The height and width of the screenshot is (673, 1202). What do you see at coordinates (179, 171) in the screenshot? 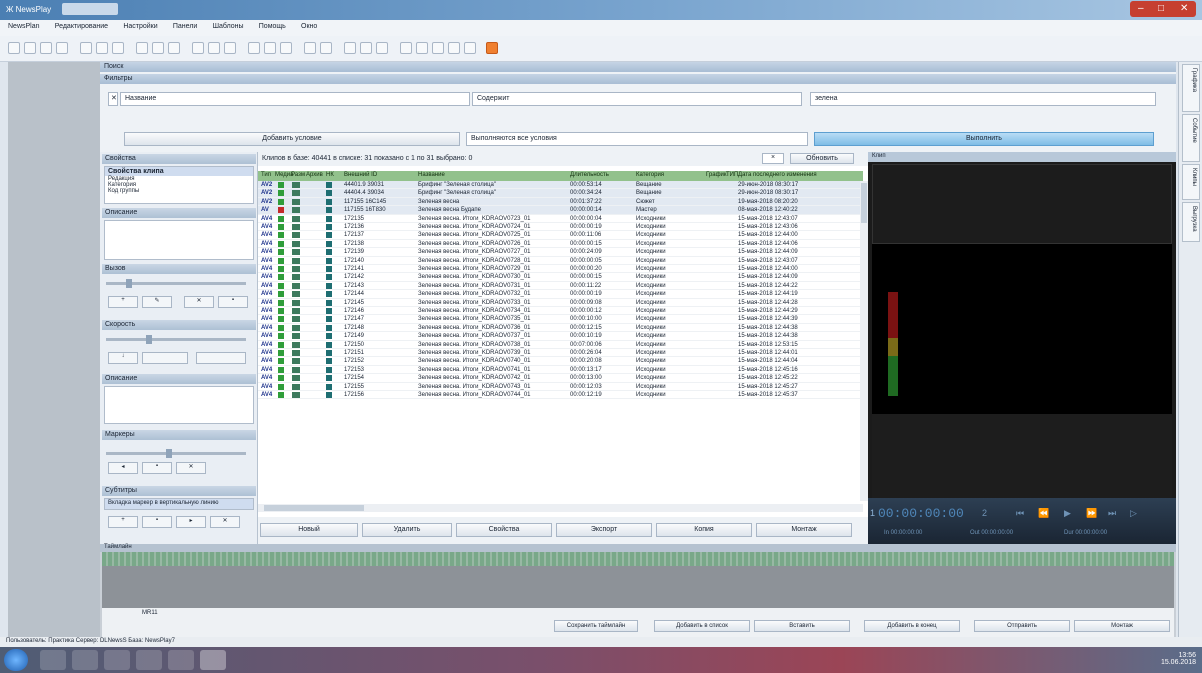
I see `clip-properties-item: Свойства клипа` at bounding box center [179, 171].